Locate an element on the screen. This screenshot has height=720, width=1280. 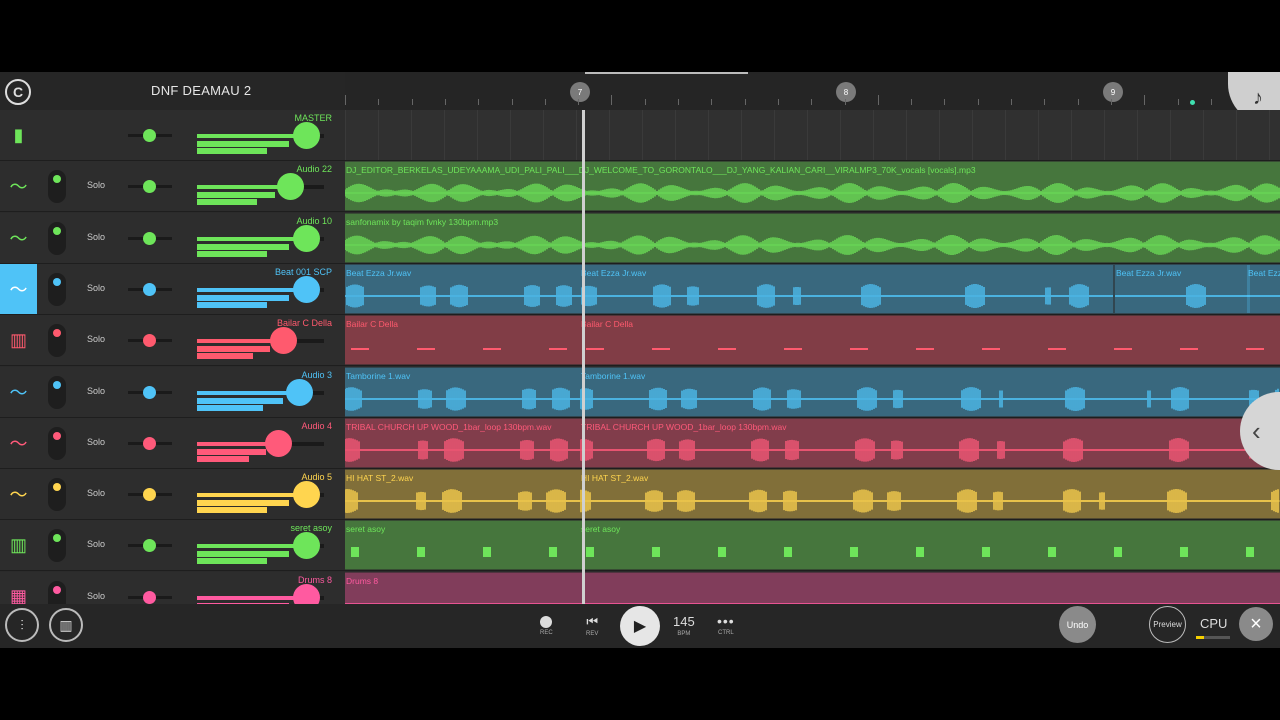
bar-marker: 9 is located at coordinates (1113, 92).